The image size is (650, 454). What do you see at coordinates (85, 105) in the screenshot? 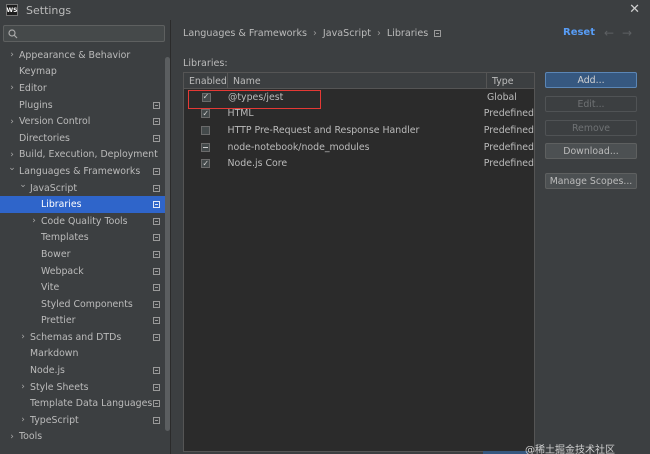
I see `sidebar-item-plugins: Plugins` at bounding box center [85, 105].